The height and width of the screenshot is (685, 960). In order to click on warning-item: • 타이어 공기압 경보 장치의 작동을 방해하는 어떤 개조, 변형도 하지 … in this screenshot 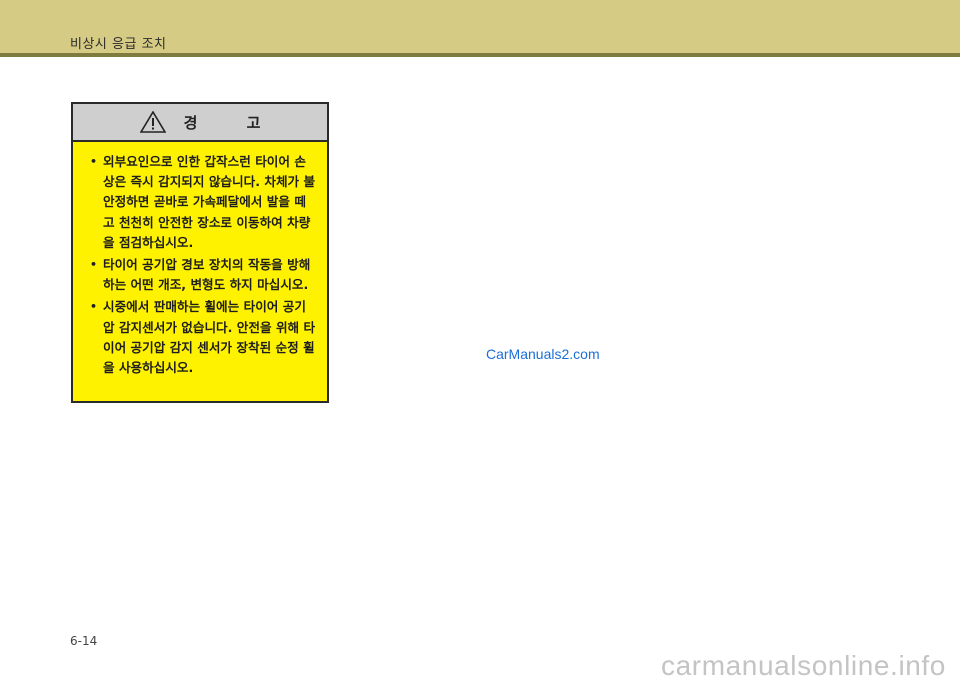, I will do `click(203, 275)`.